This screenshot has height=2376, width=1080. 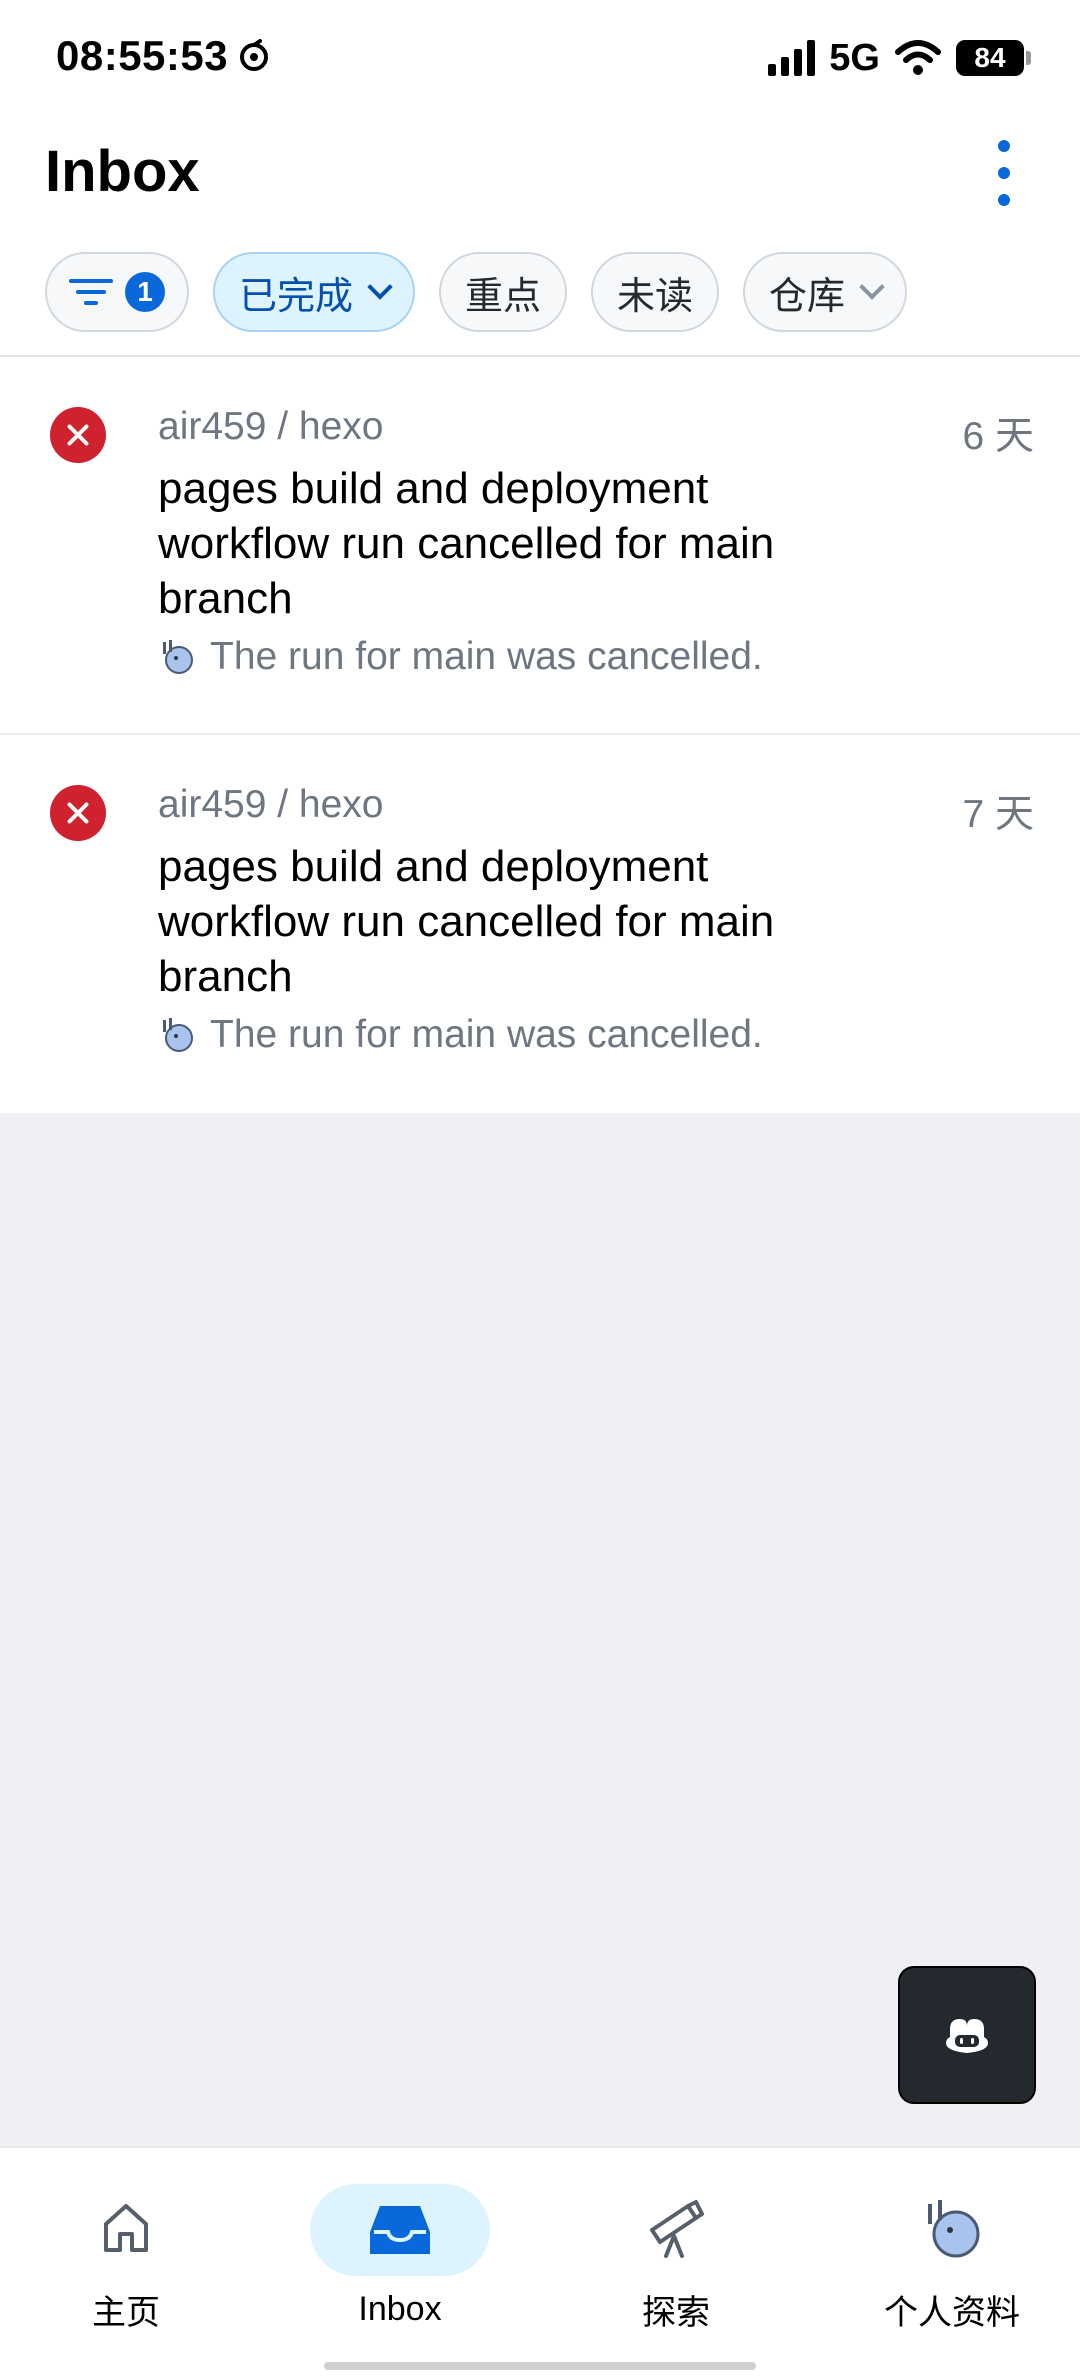 I want to click on tab-profile-label: 个人资料, so click(x=952, y=2313).